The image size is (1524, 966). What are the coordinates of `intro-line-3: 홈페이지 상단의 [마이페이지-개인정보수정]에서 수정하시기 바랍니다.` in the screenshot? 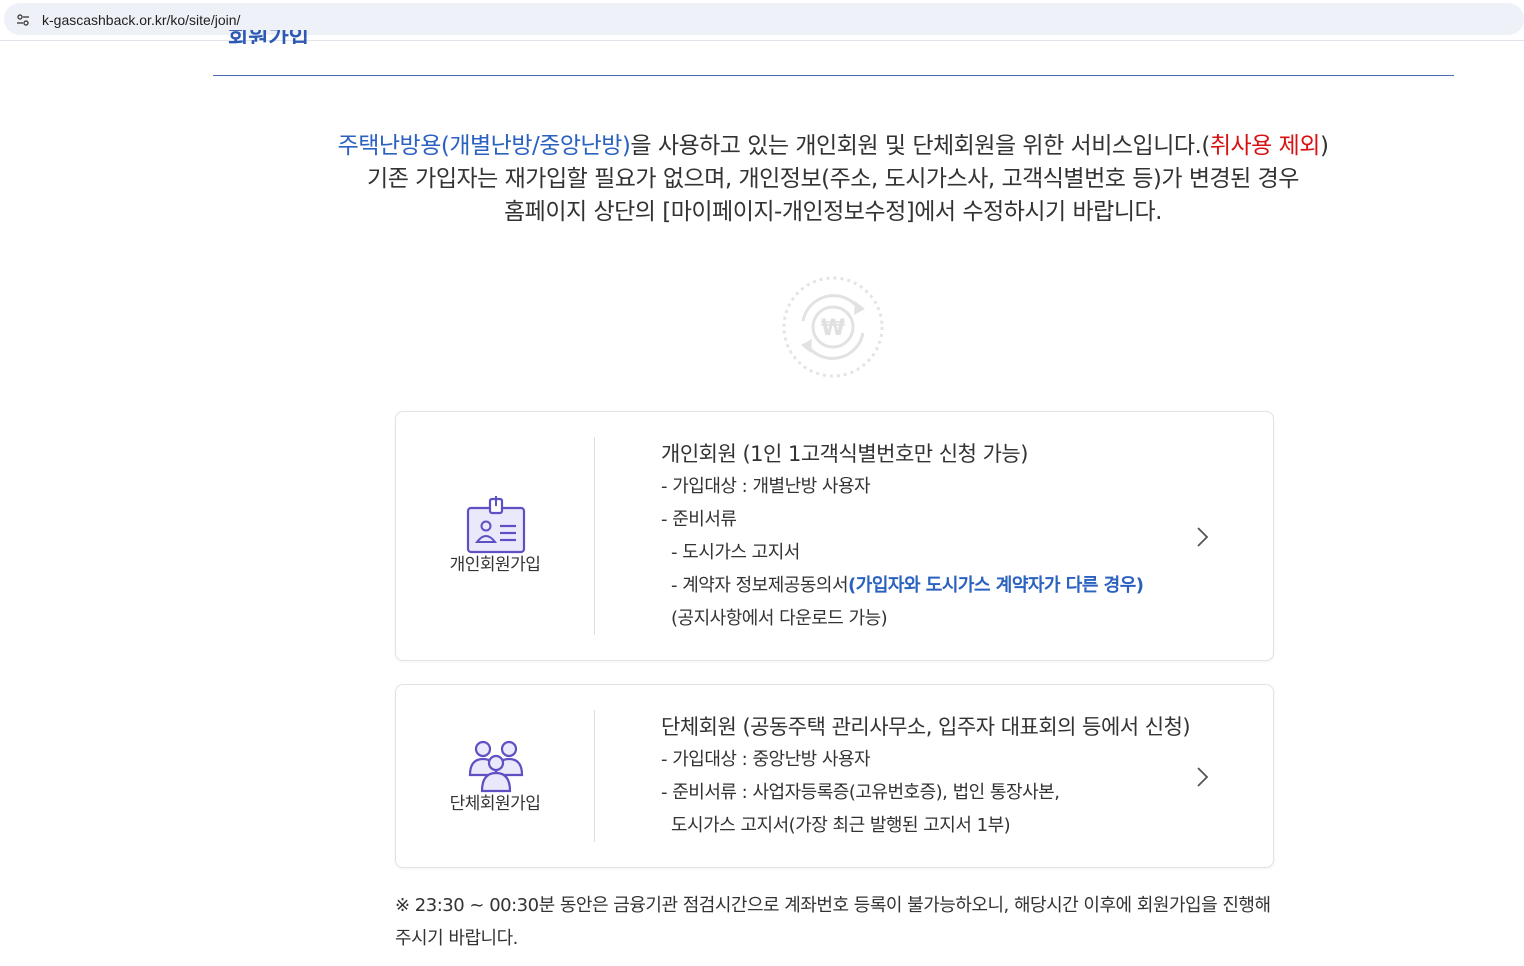 It's located at (833, 212).